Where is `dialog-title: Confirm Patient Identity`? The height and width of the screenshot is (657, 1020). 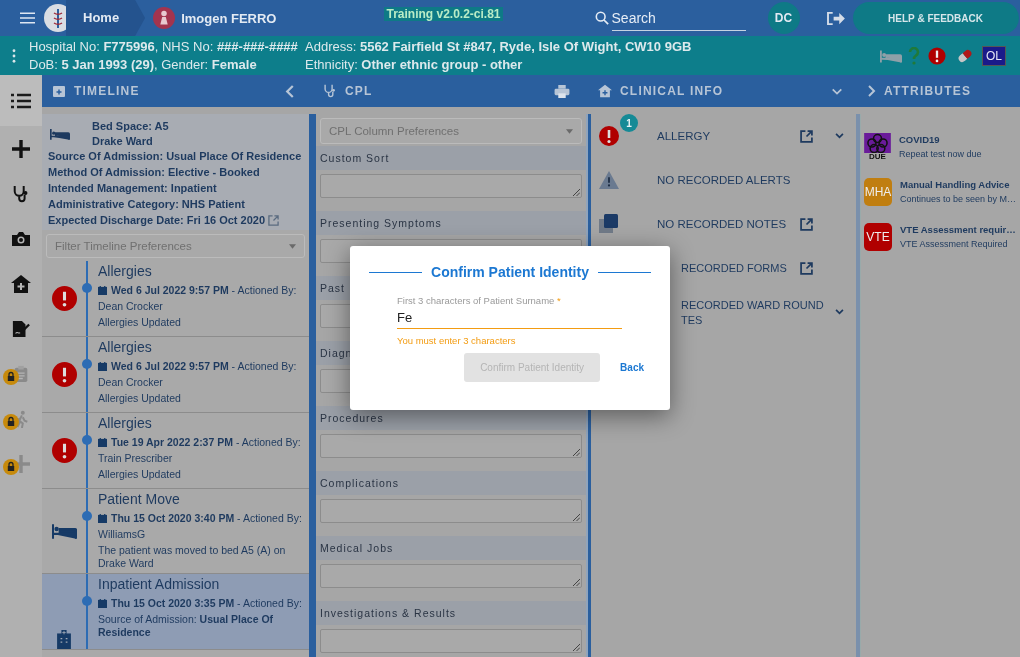 dialog-title: Confirm Patient Identity is located at coordinates (510, 272).